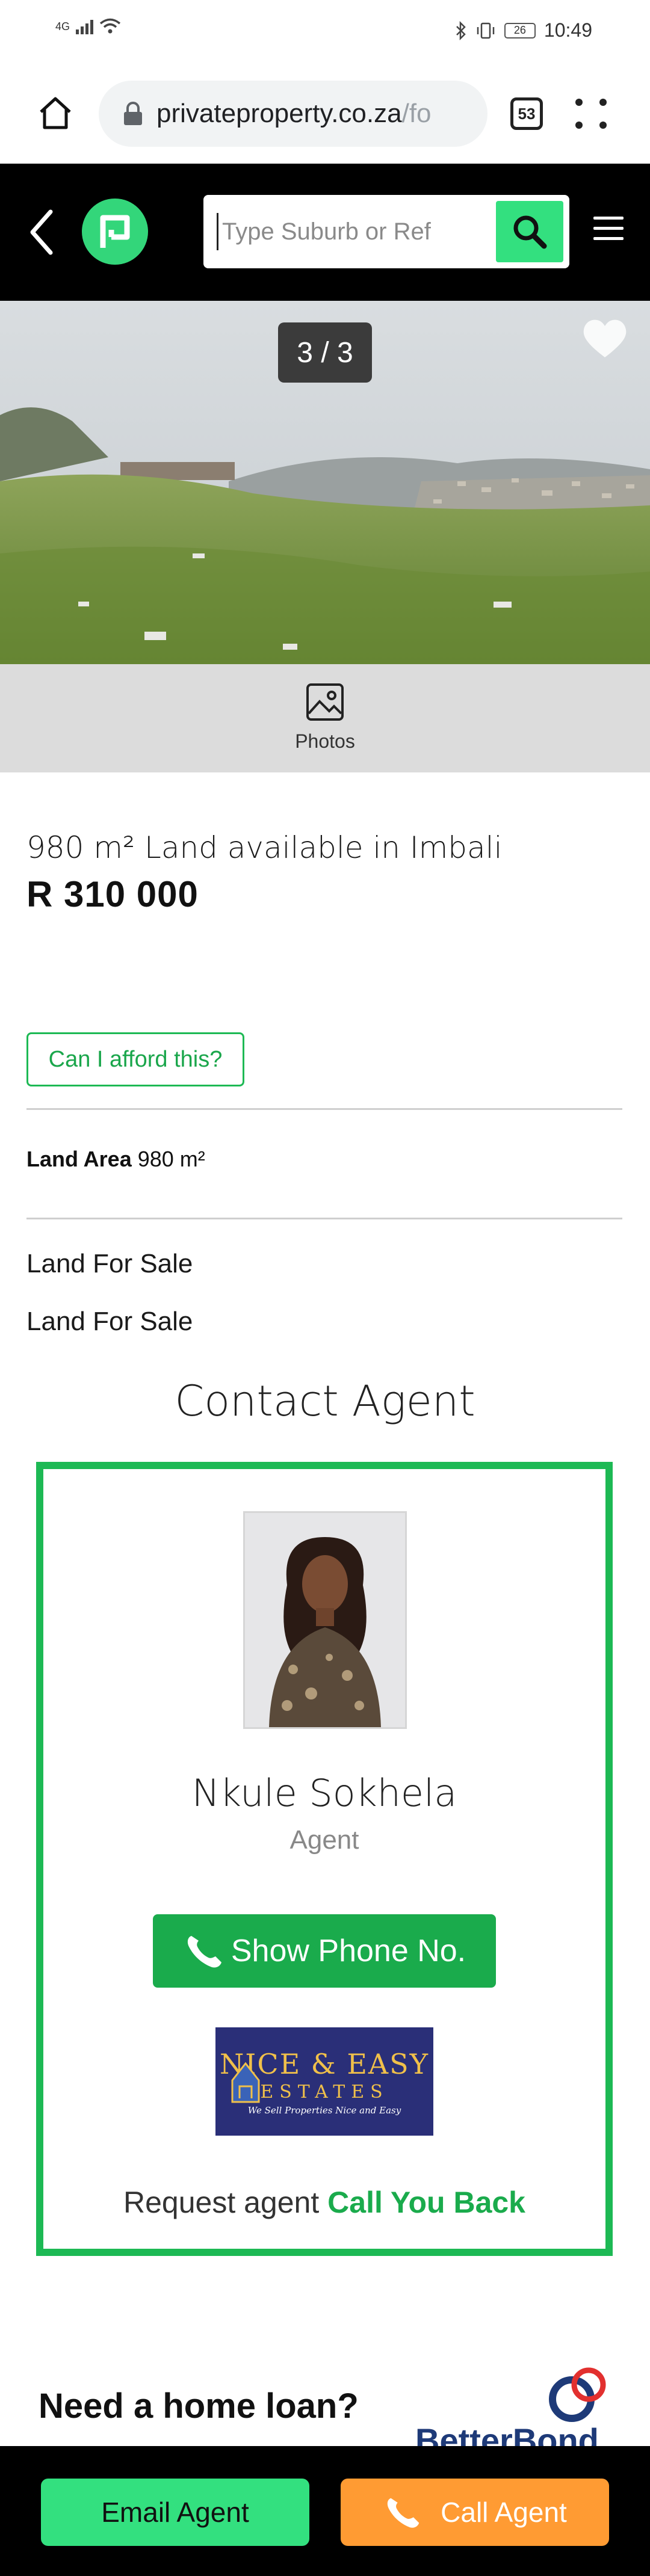 The width and height of the screenshot is (650, 2576). I want to click on status-bar: 4G 26 10:49, so click(325, 31).